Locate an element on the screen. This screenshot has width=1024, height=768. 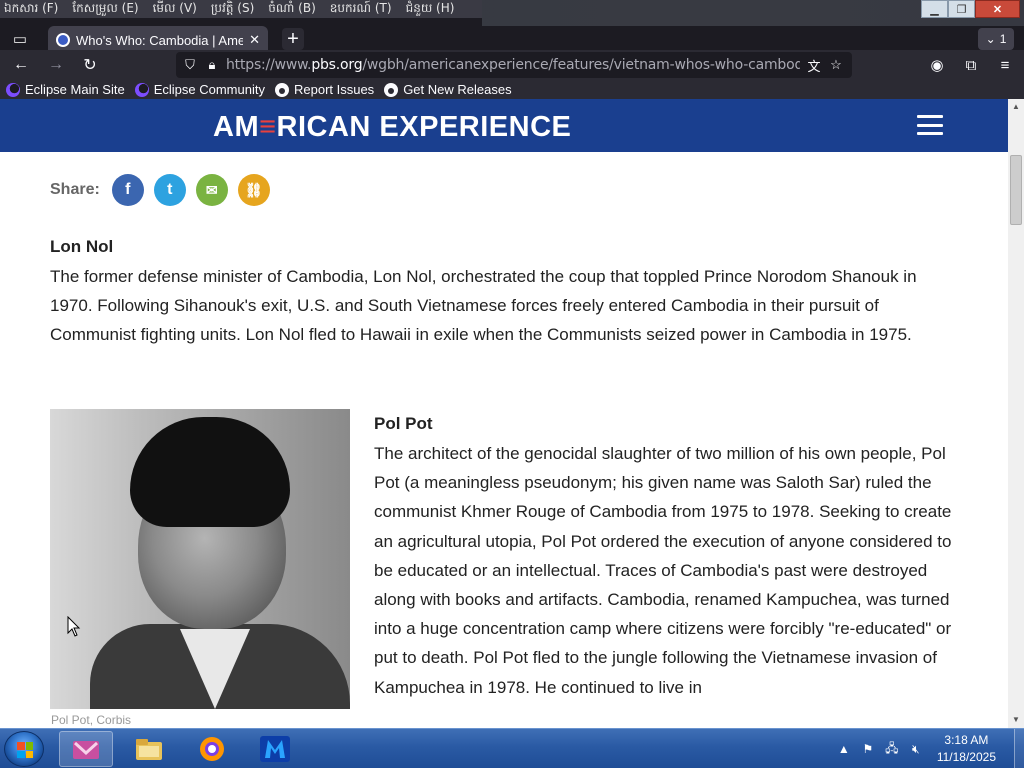
twitter-icon: t is located at coordinates (169, 190).